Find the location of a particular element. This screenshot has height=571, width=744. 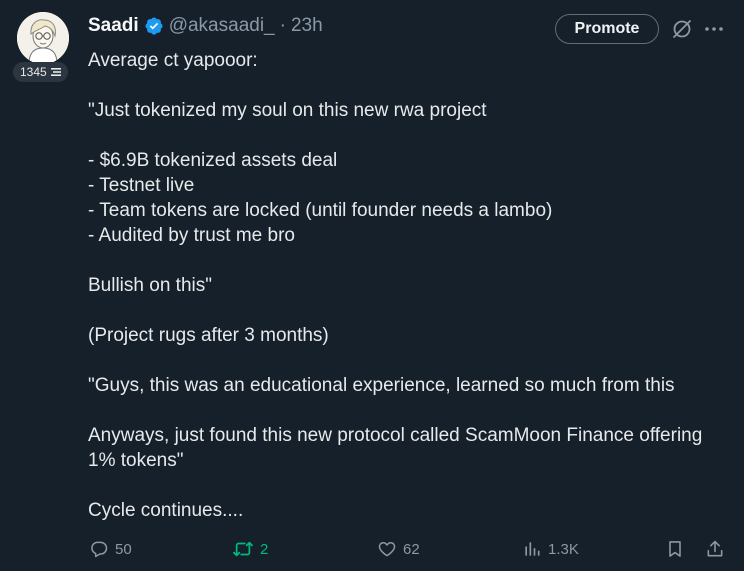

tweet-line: Average ct yapooor: is located at coordinates (173, 60).